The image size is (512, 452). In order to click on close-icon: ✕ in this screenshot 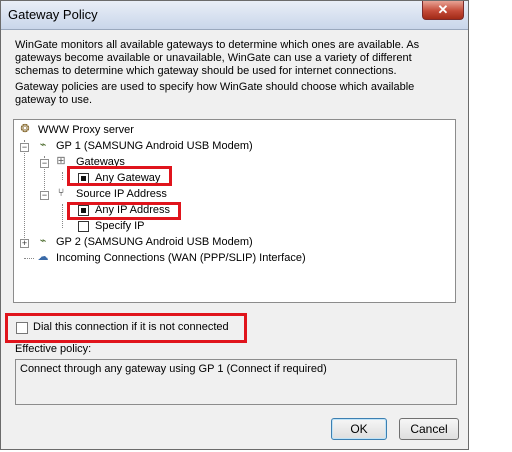, I will do `click(443, 9)`.